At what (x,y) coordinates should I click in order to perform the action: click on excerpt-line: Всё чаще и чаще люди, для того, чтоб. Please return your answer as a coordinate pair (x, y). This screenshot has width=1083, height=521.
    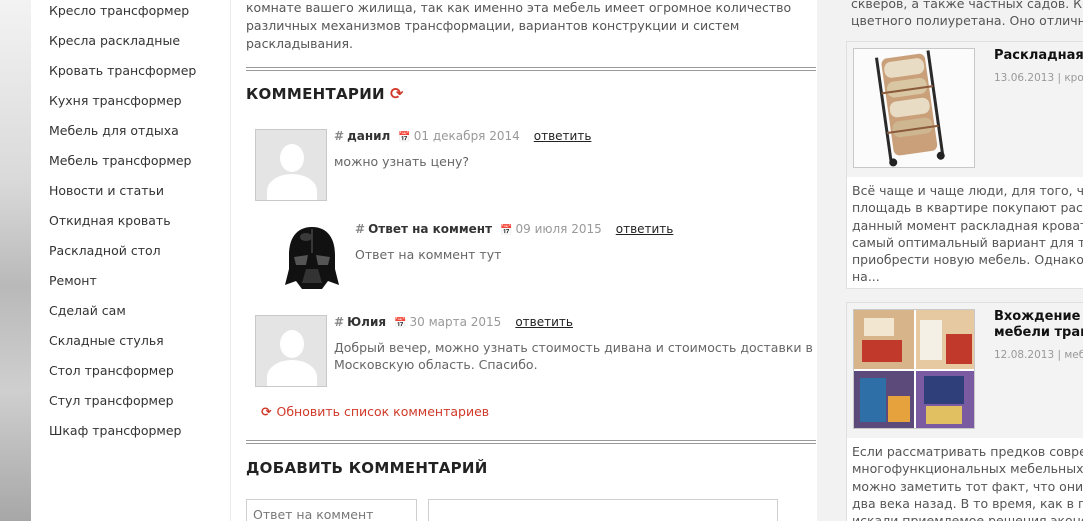
    Looking at the image, I should click on (967, 190).